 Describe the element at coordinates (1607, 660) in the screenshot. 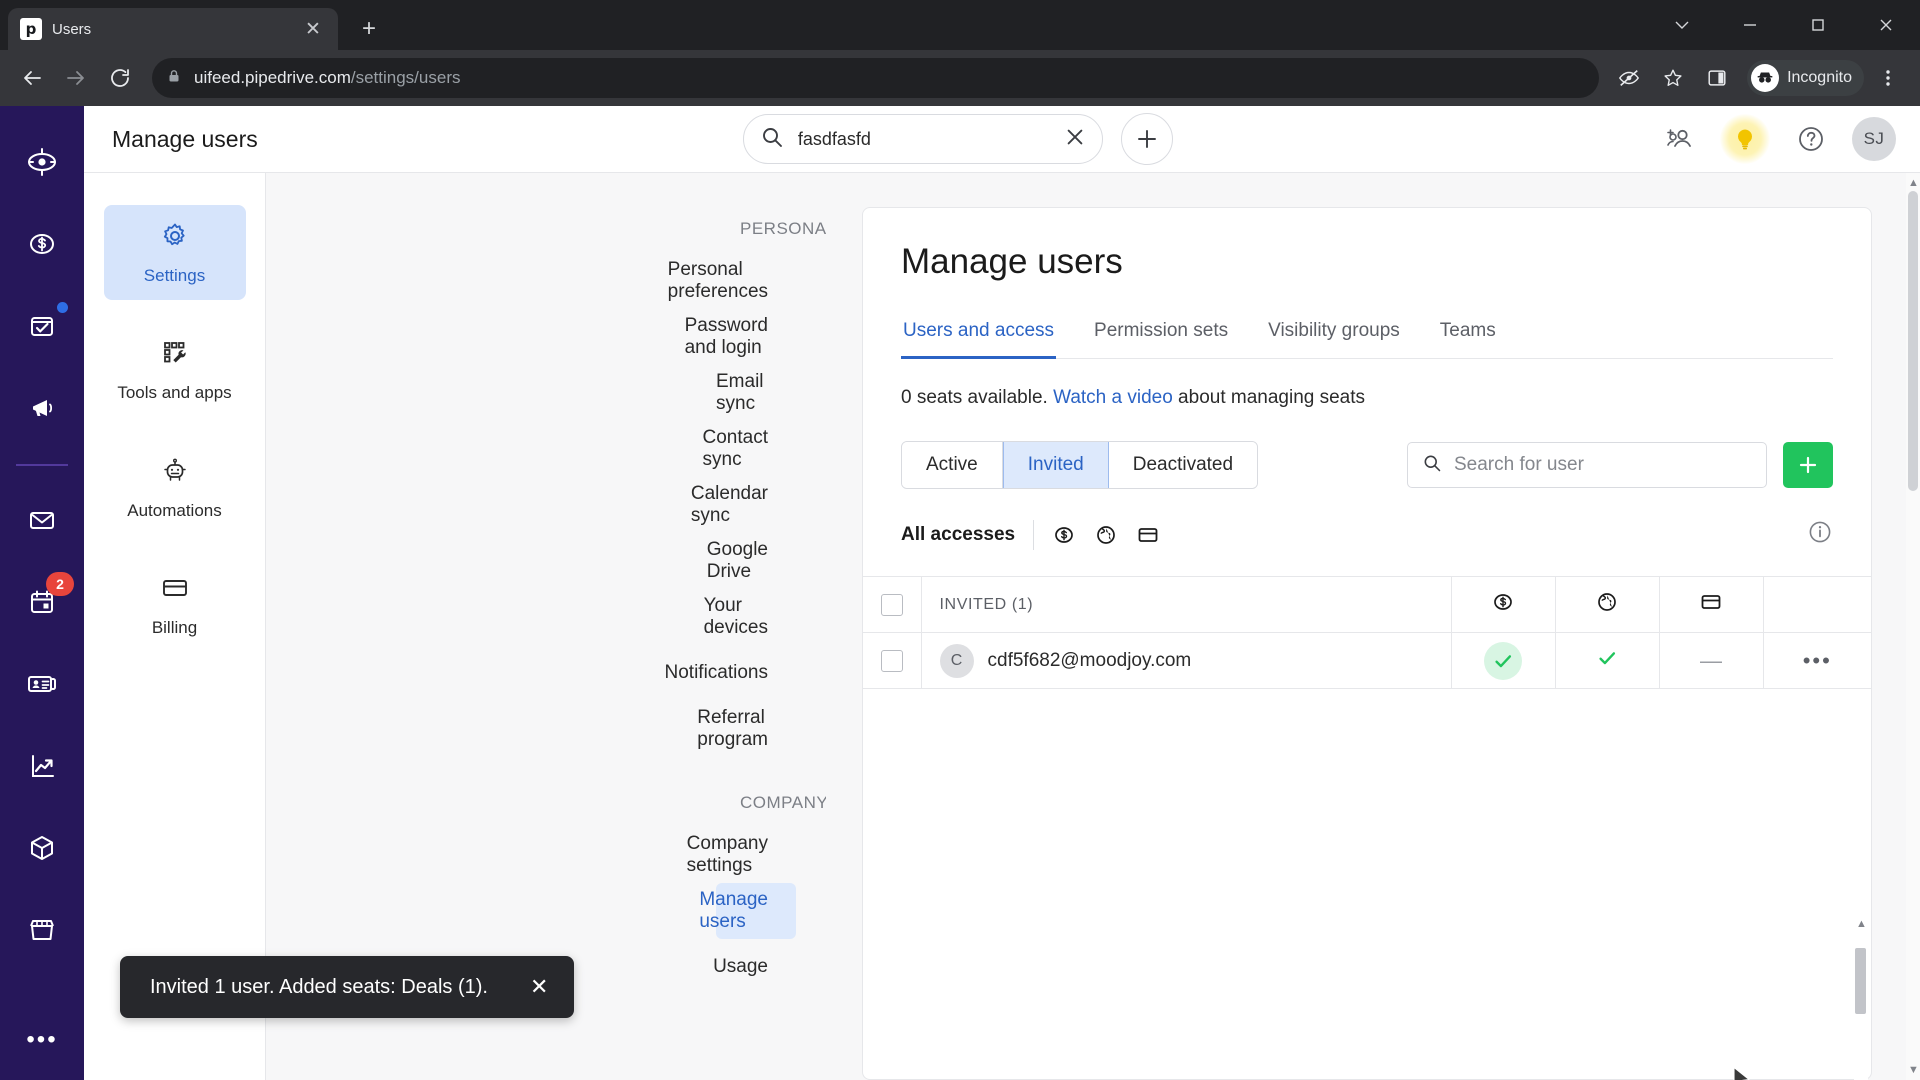

I see `projects-access-cell` at that location.